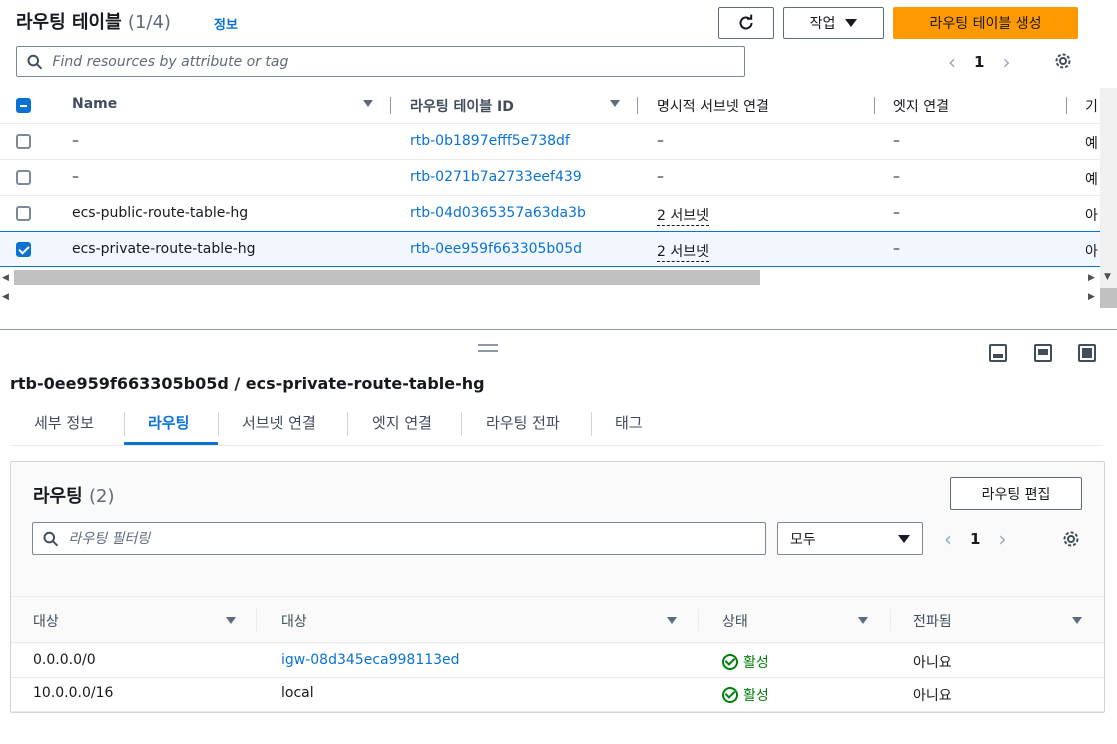  Describe the element at coordinates (629, 422) in the screenshot. I see `tab-tags: 태그` at that location.